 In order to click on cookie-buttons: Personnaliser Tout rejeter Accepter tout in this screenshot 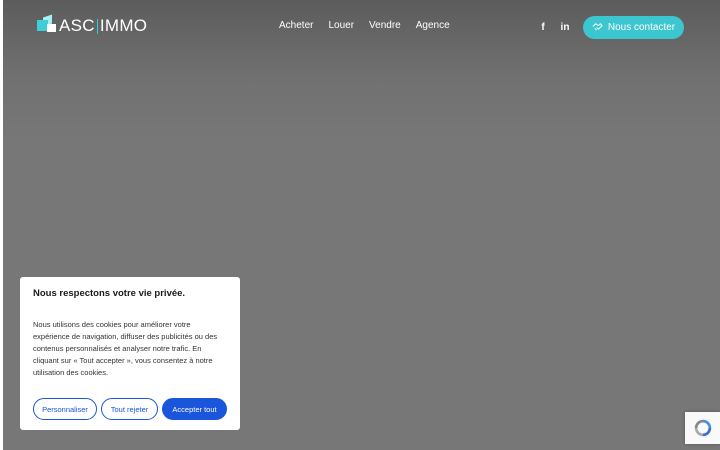, I will do `click(130, 409)`.